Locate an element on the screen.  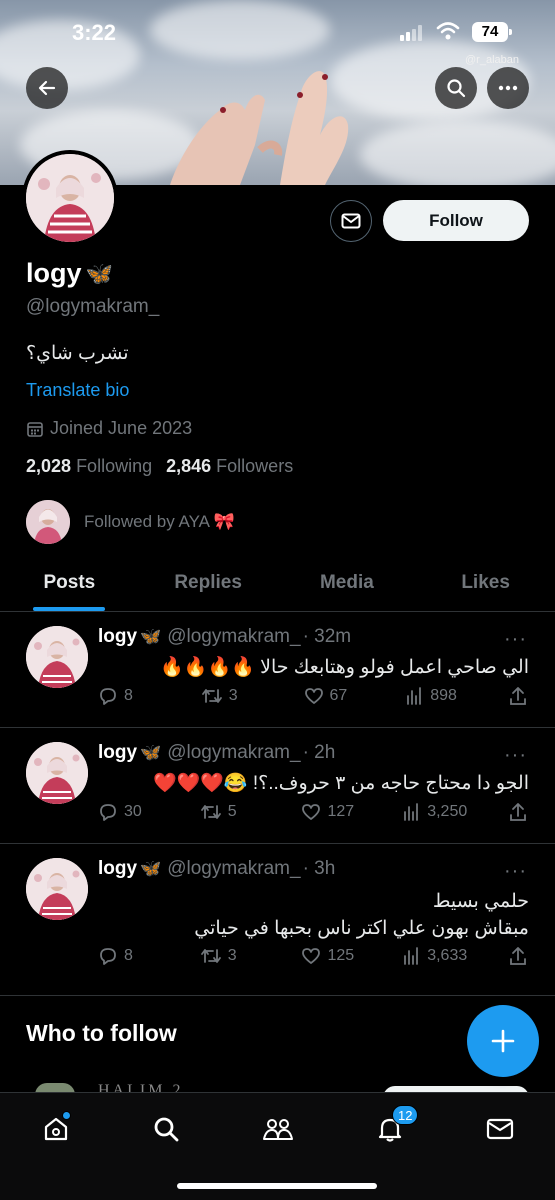
post-text-line: الجو دا محتاج حاجه من ٣ حروف..؟! 😂❤️❤️❤️ is located at coordinates (340, 783).